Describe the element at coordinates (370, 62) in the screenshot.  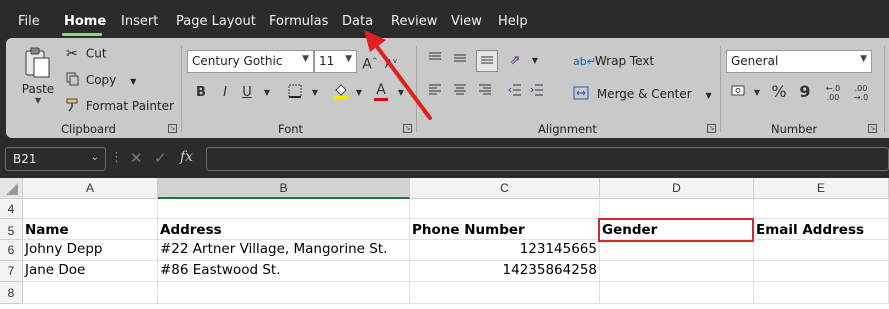
I see `increase-font-size-icon: A^` at that location.